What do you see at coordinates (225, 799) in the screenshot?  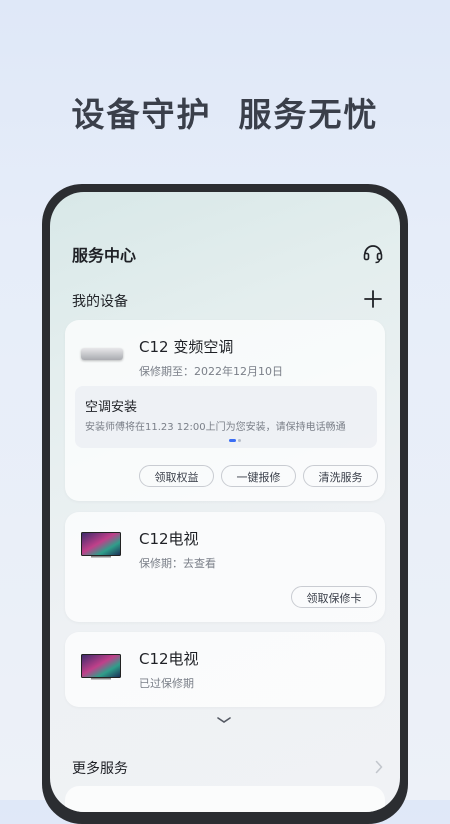 I see `more-services-card` at bounding box center [225, 799].